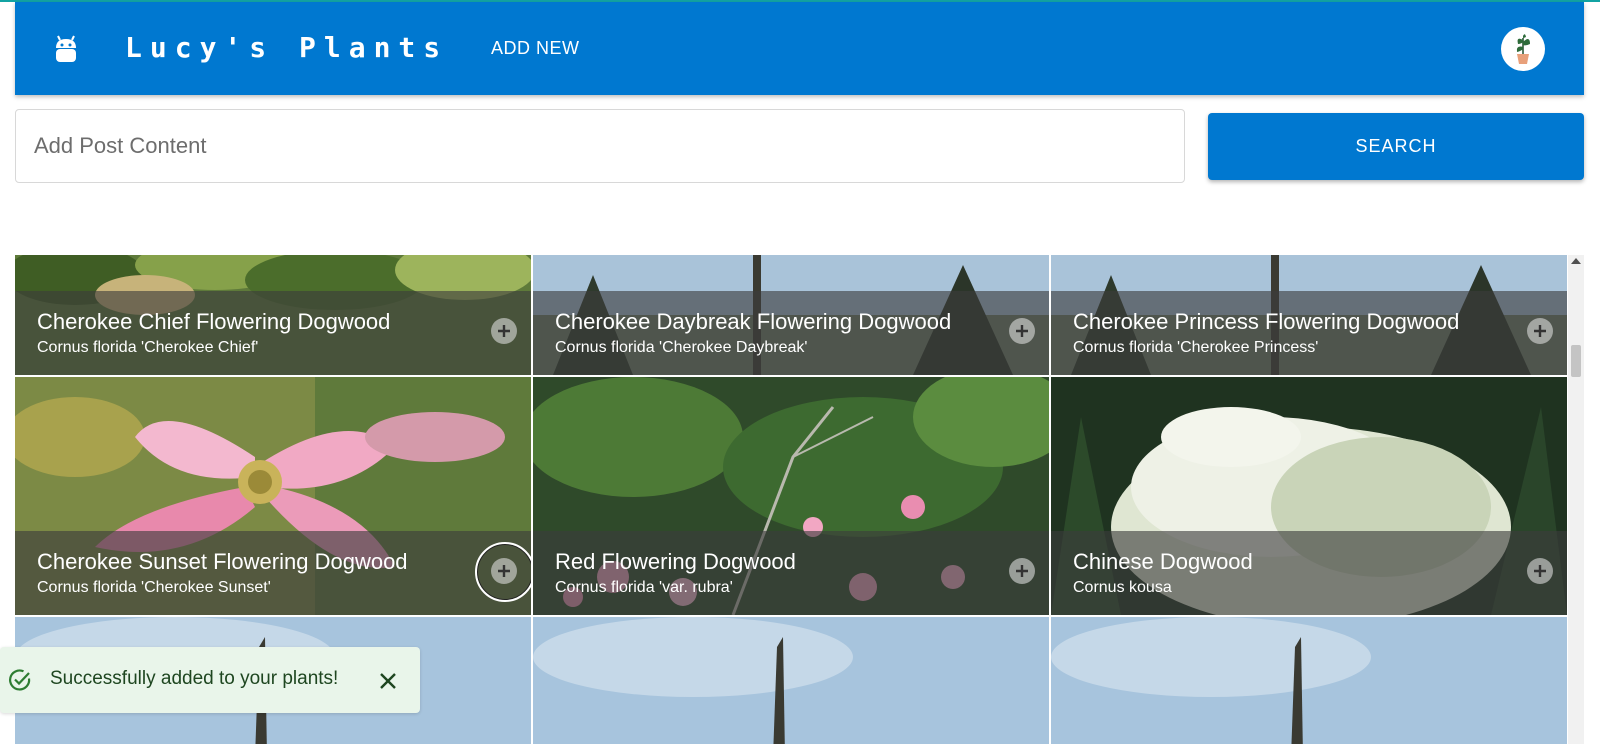 This screenshot has width=1600, height=744. What do you see at coordinates (1309, 573) in the screenshot?
I see `tile-caption: Chinese Dogwood Cornus kousa` at bounding box center [1309, 573].